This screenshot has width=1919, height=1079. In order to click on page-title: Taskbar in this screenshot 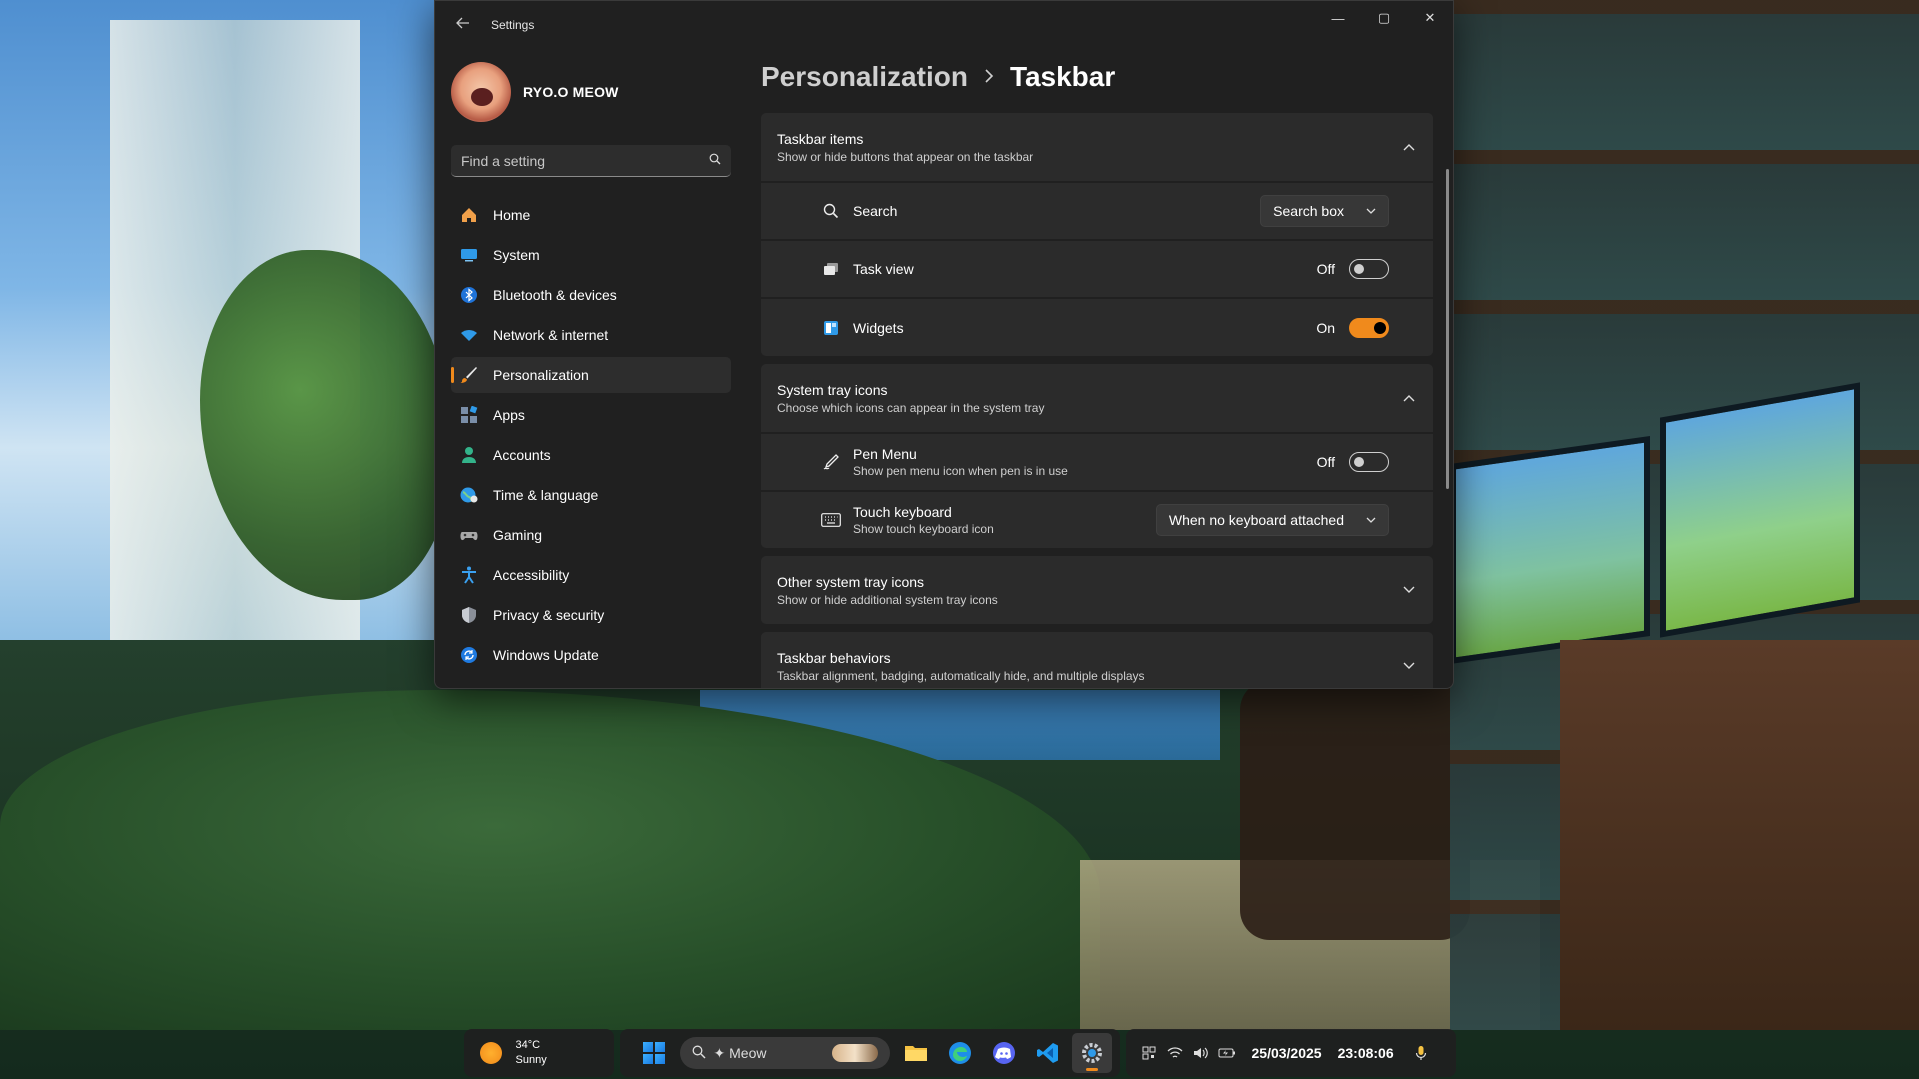, I will do `click(1062, 76)`.